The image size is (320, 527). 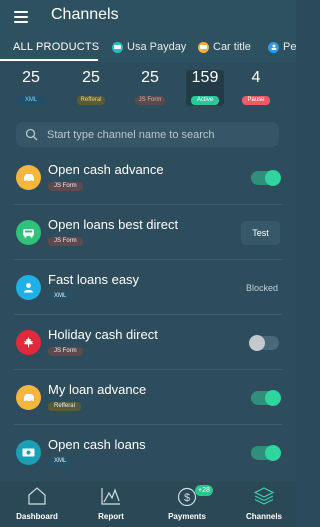 I want to click on nav-label: Payments, so click(x=187, y=516).